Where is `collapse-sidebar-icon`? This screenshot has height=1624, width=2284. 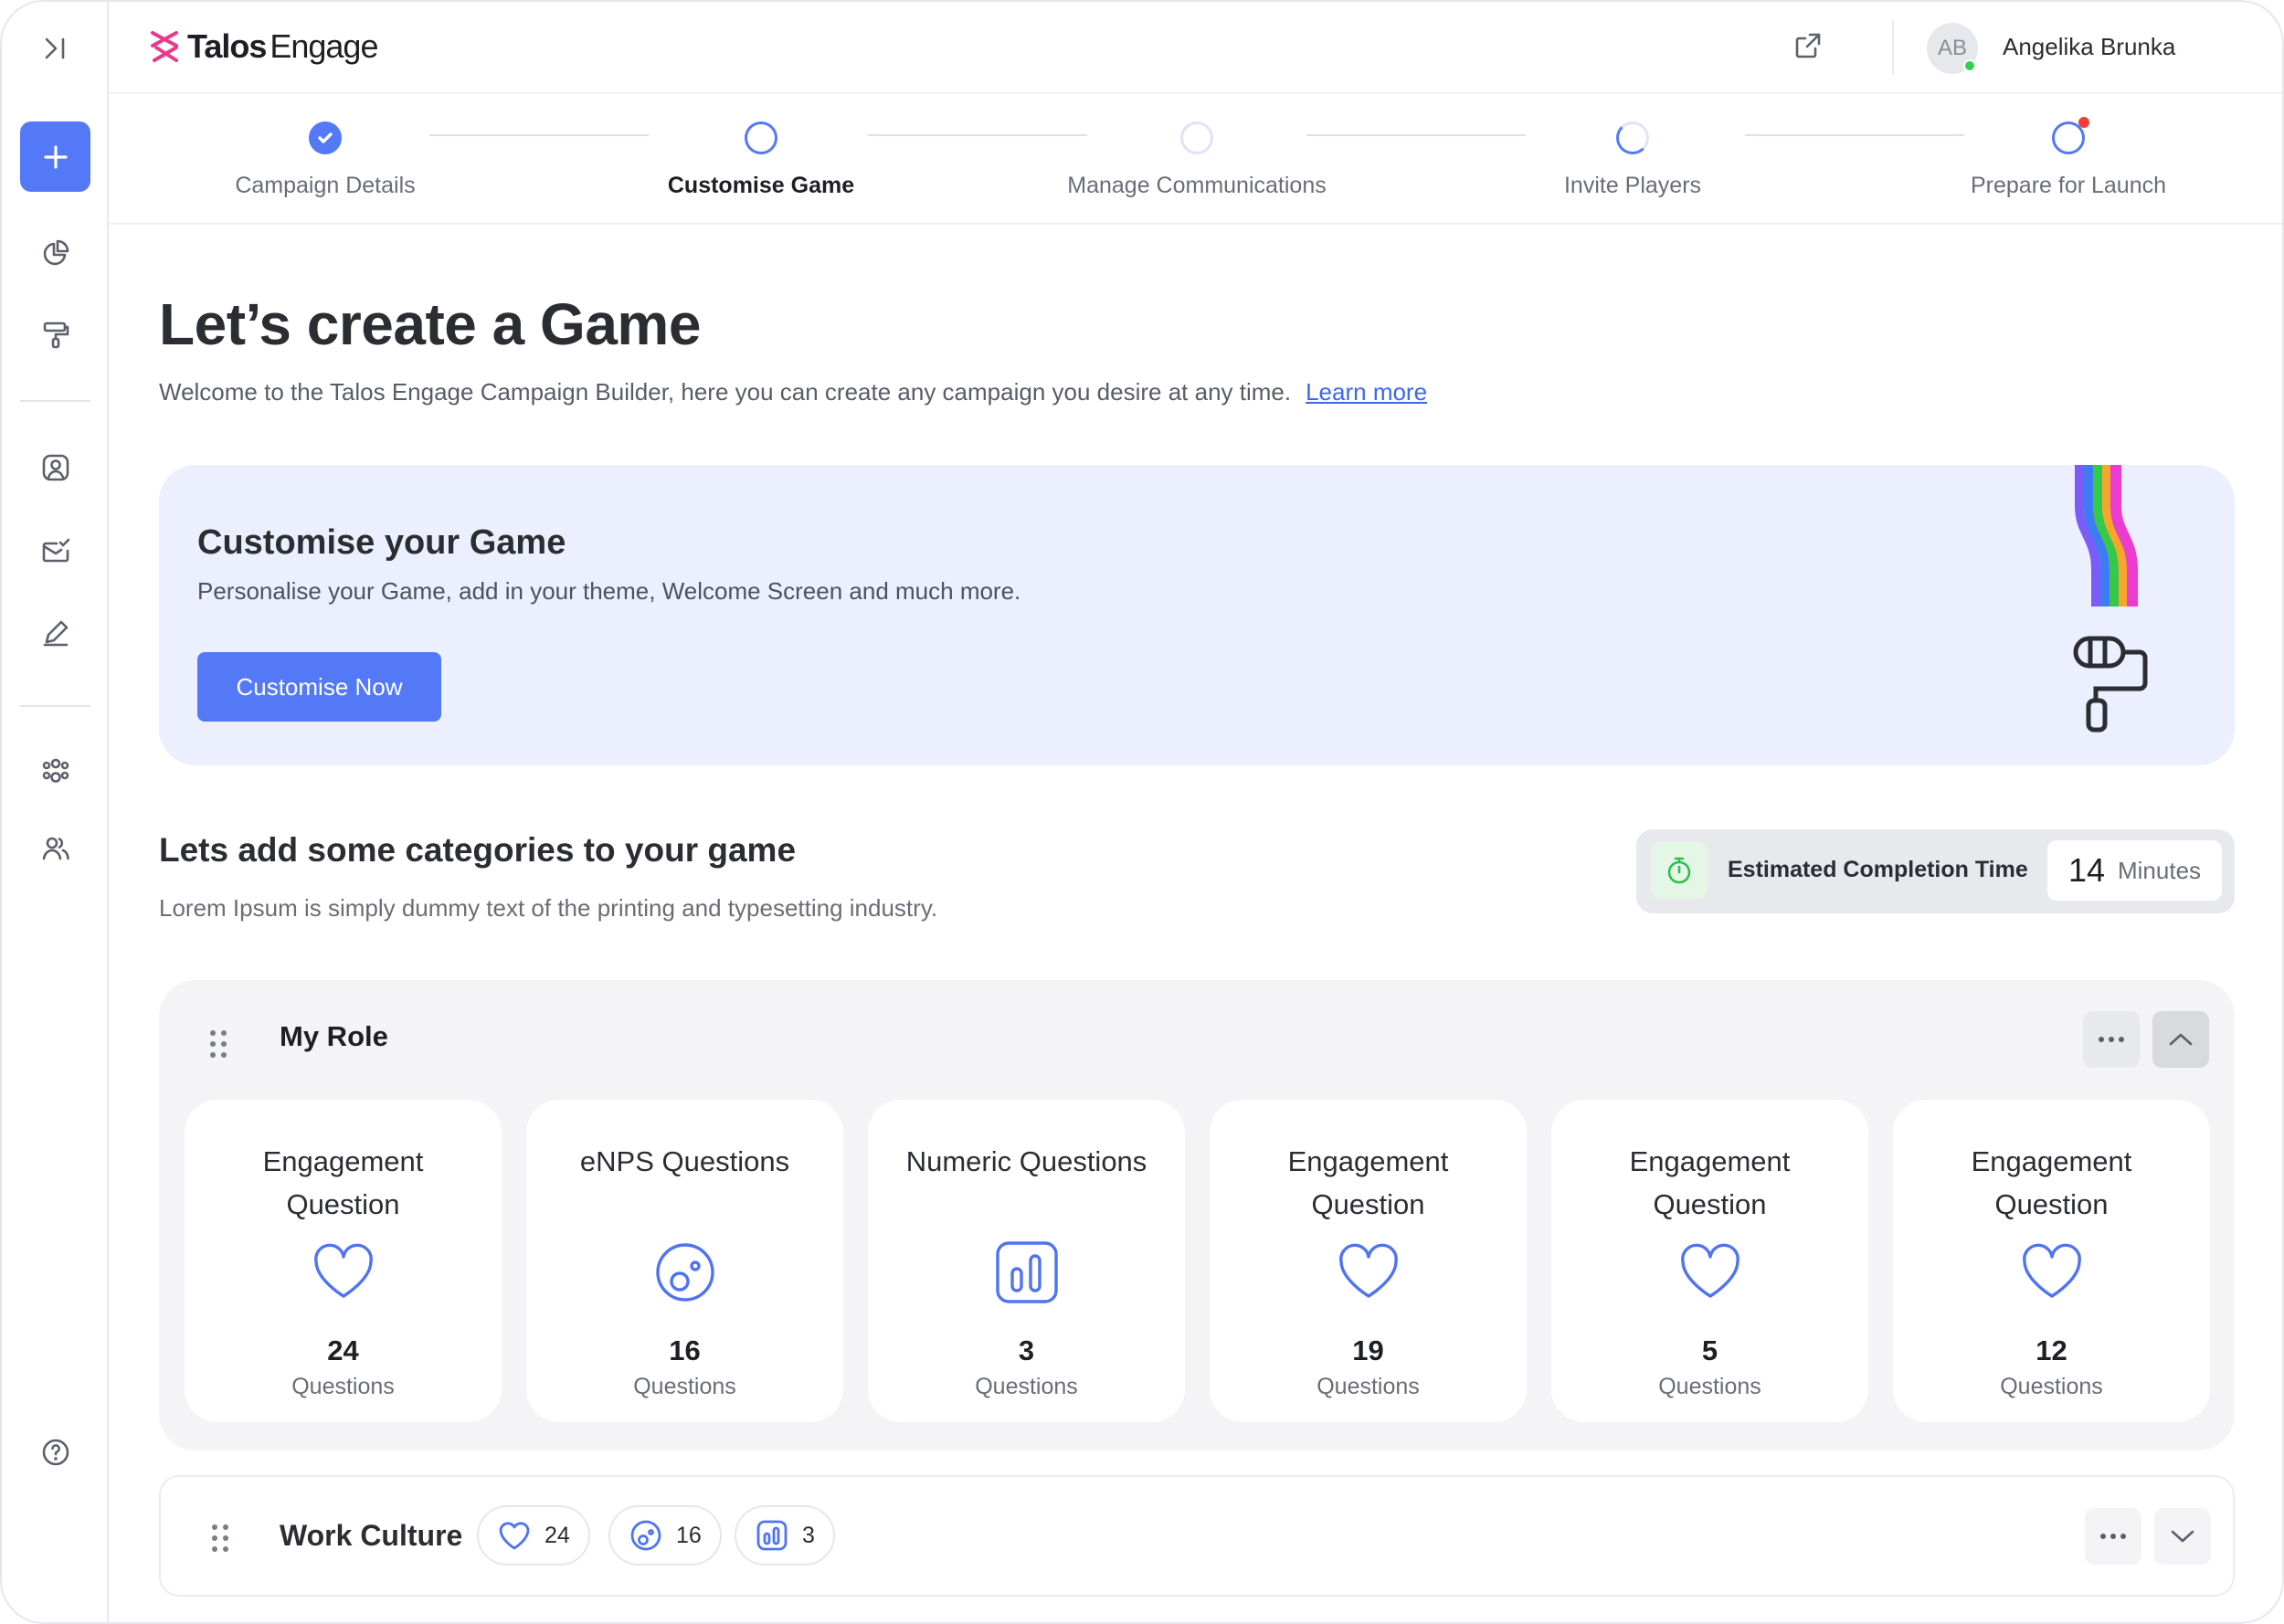 collapse-sidebar-icon is located at coordinates (54, 47).